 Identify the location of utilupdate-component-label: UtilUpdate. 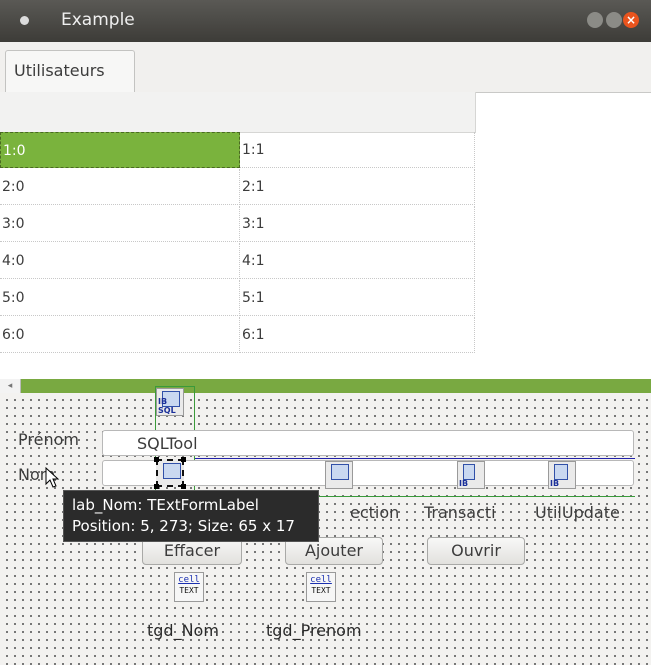
(577, 512).